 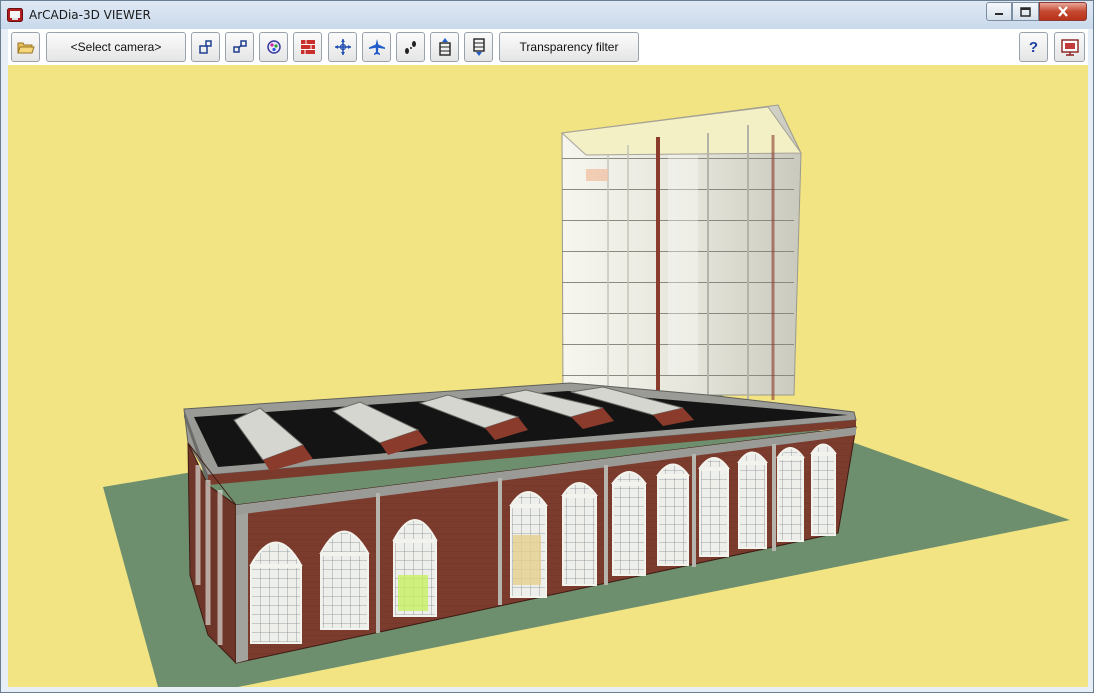 I want to click on exit-viewer-icon, so click(x=1069, y=47).